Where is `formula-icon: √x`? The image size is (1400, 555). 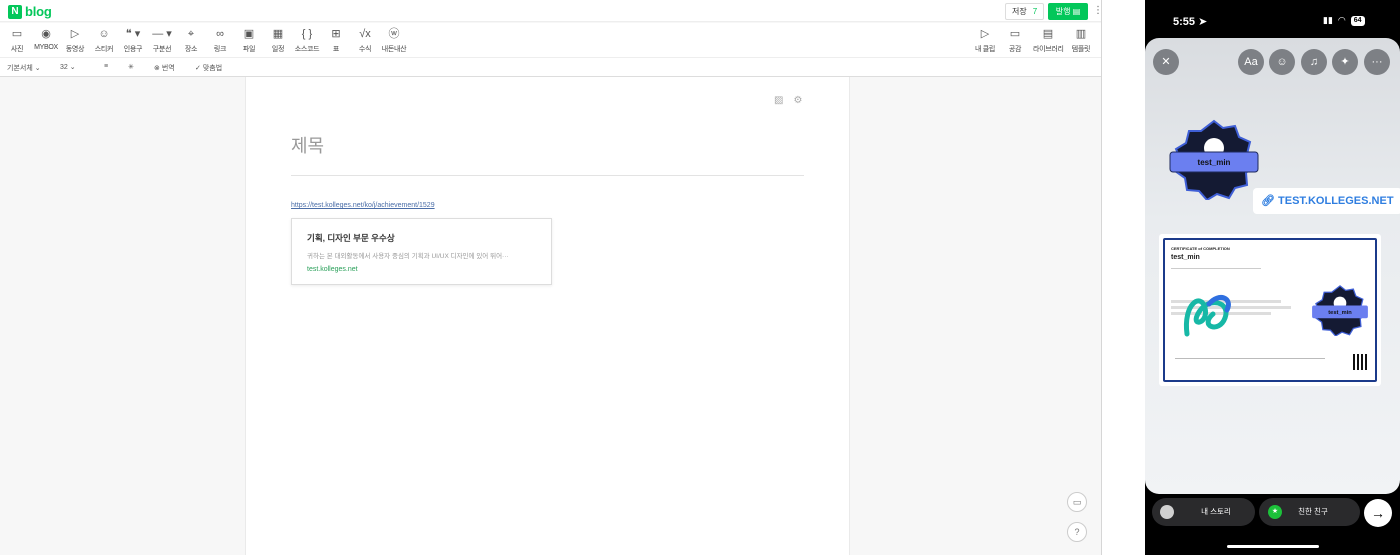 formula-icon: √x is located at coordinates (365, 34).